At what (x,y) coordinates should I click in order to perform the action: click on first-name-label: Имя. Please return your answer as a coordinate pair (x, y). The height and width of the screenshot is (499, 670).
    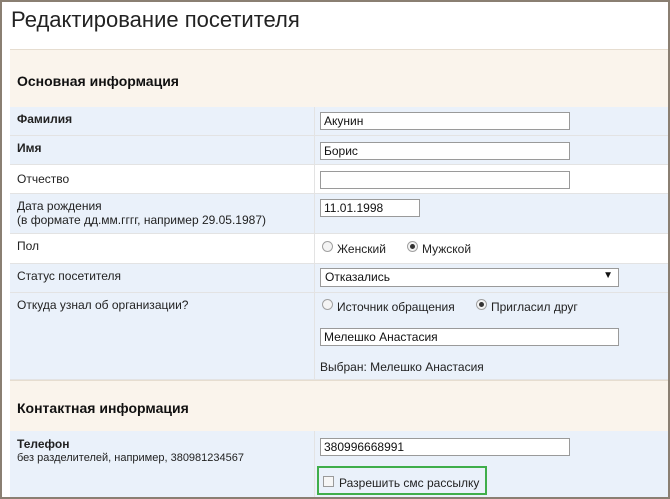
    Looking at the image, I should click on (29, 148).